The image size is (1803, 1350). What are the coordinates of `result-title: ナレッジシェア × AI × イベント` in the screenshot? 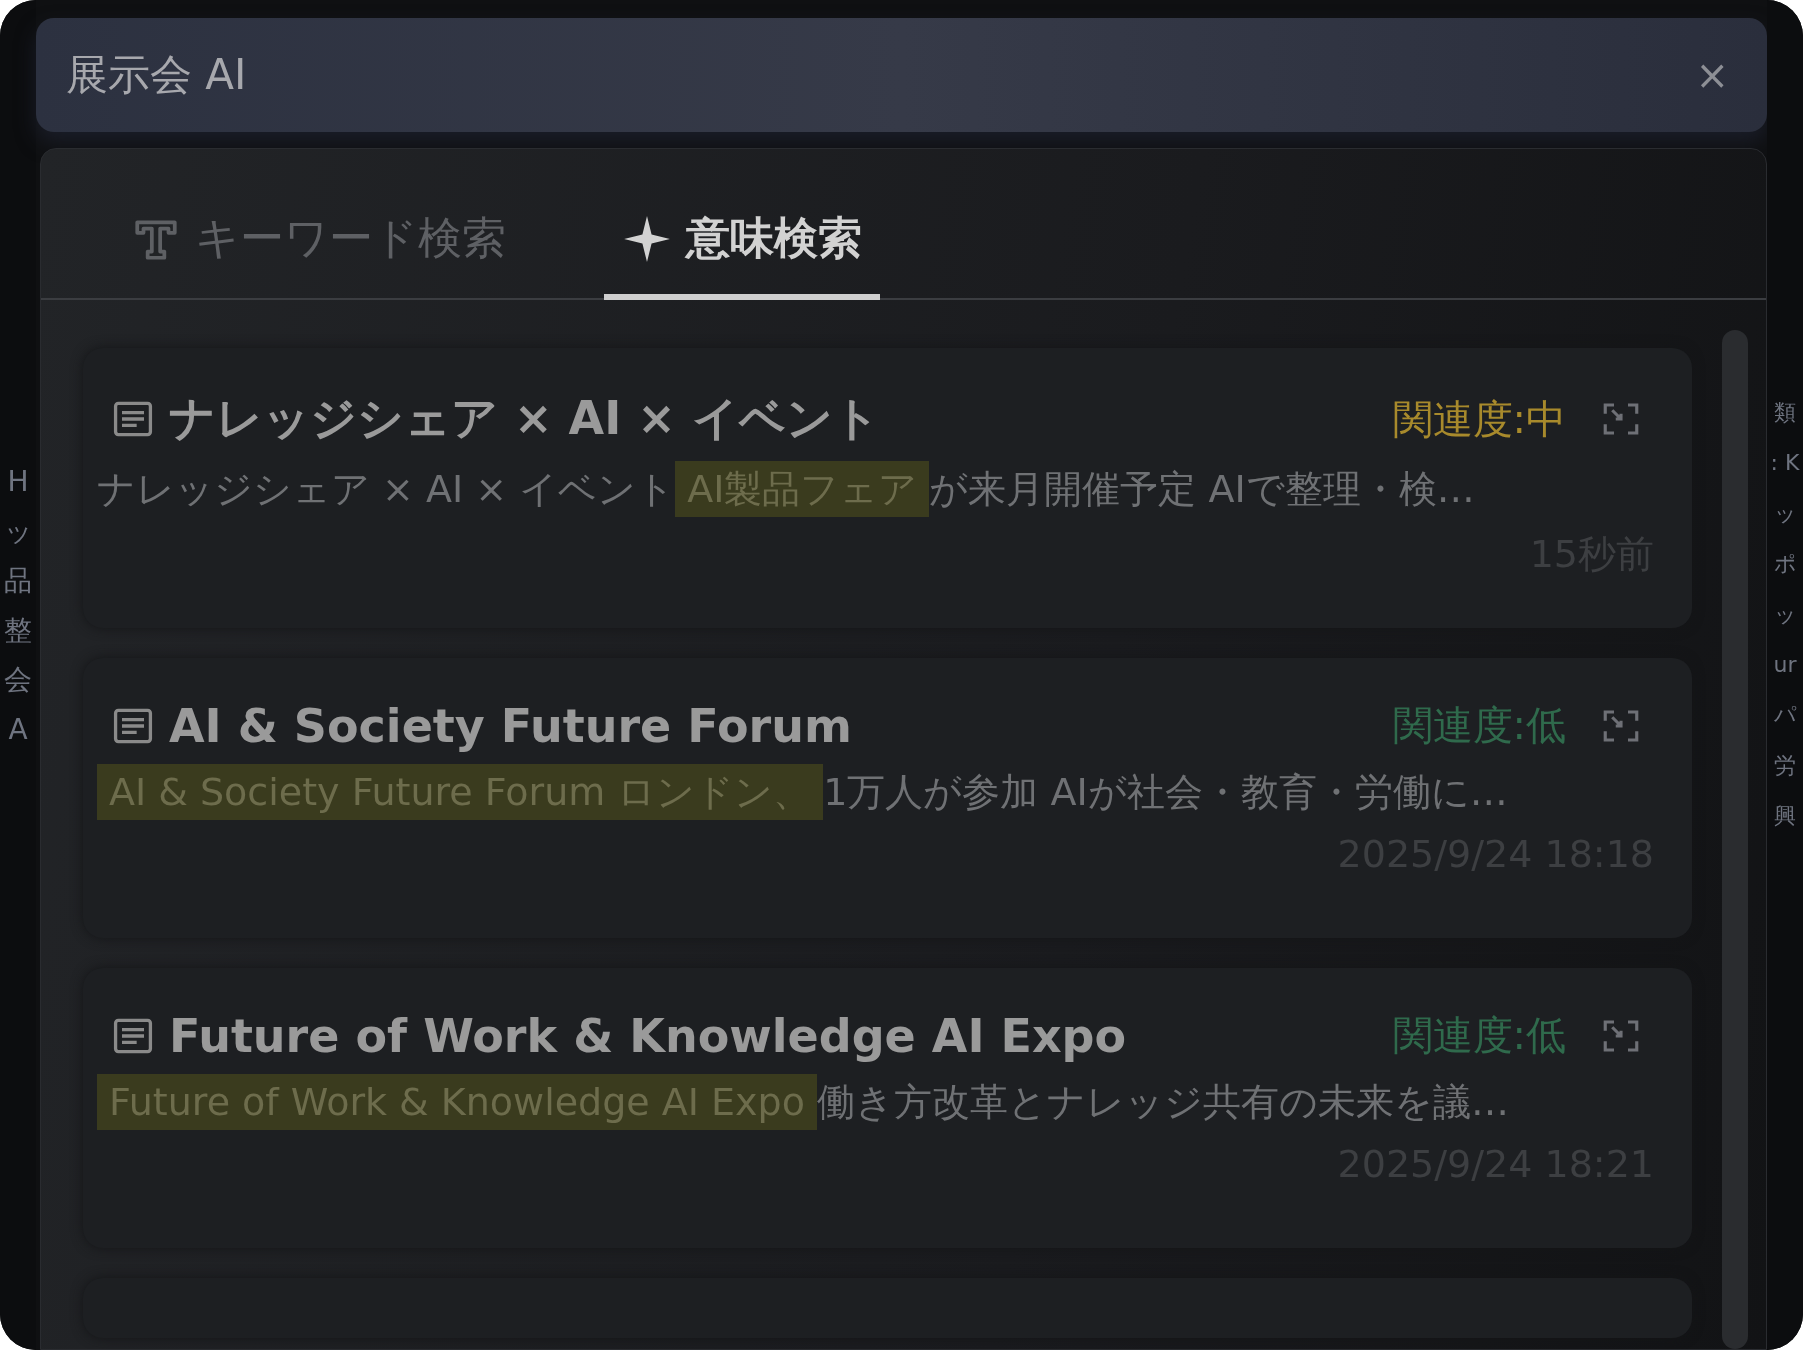 It's located at (525, 418).